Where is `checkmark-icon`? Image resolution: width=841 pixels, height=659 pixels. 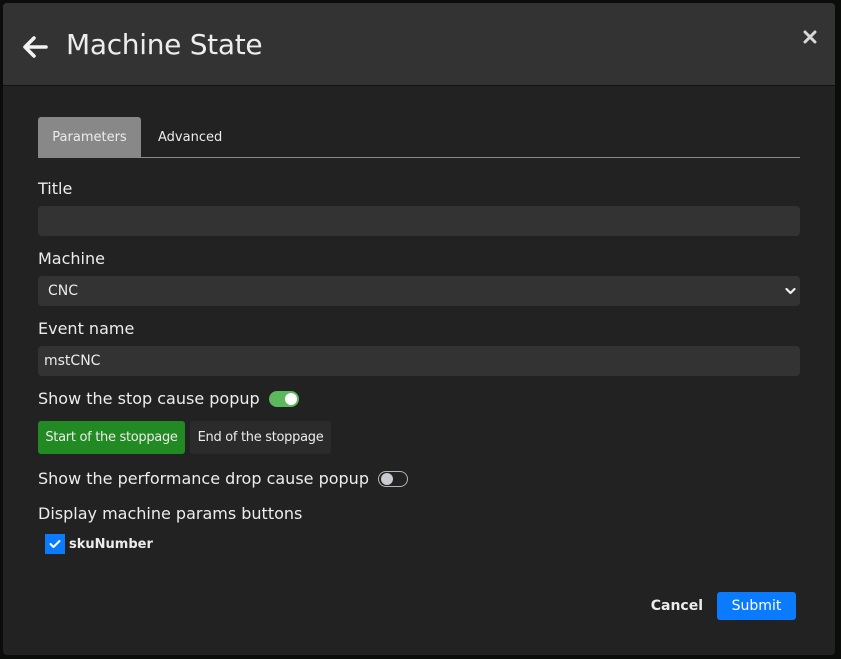
checkmark-icon is located at coordinates (55, 544).